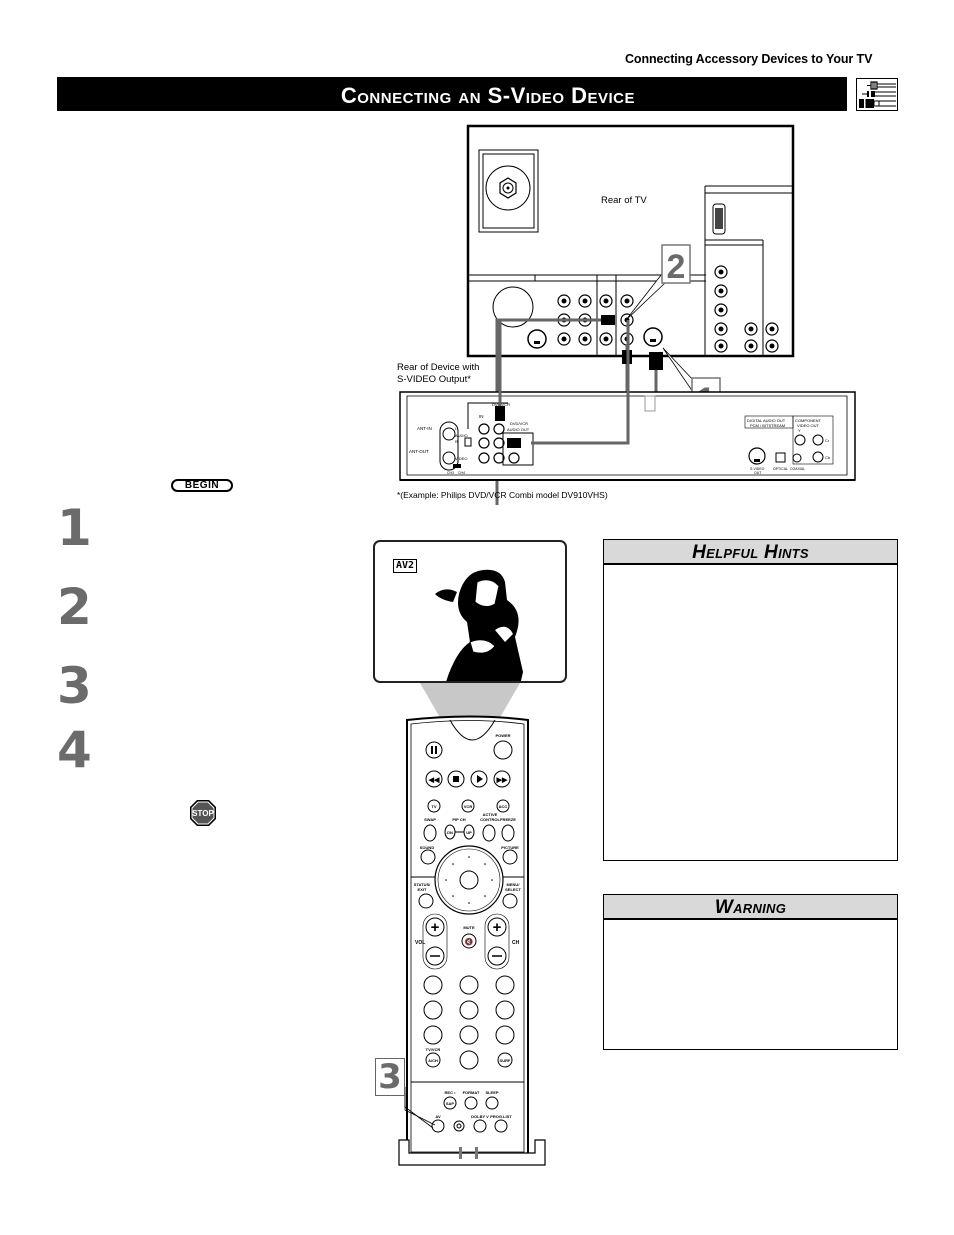  I want to click on mute-button: 🔇, so click(469, 941).